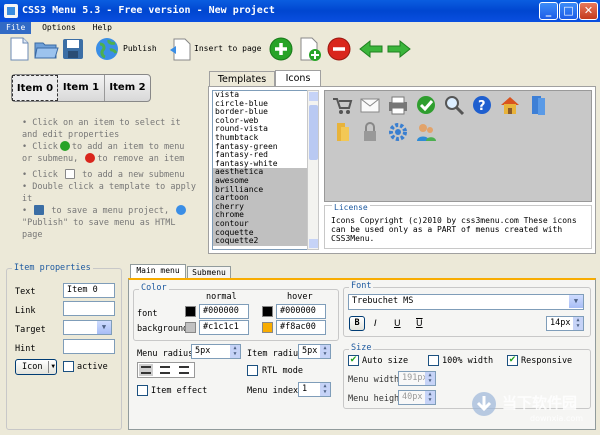  Describe the element at coordinates (11, 11) in the screenshot. I see `app-icon` at that location.